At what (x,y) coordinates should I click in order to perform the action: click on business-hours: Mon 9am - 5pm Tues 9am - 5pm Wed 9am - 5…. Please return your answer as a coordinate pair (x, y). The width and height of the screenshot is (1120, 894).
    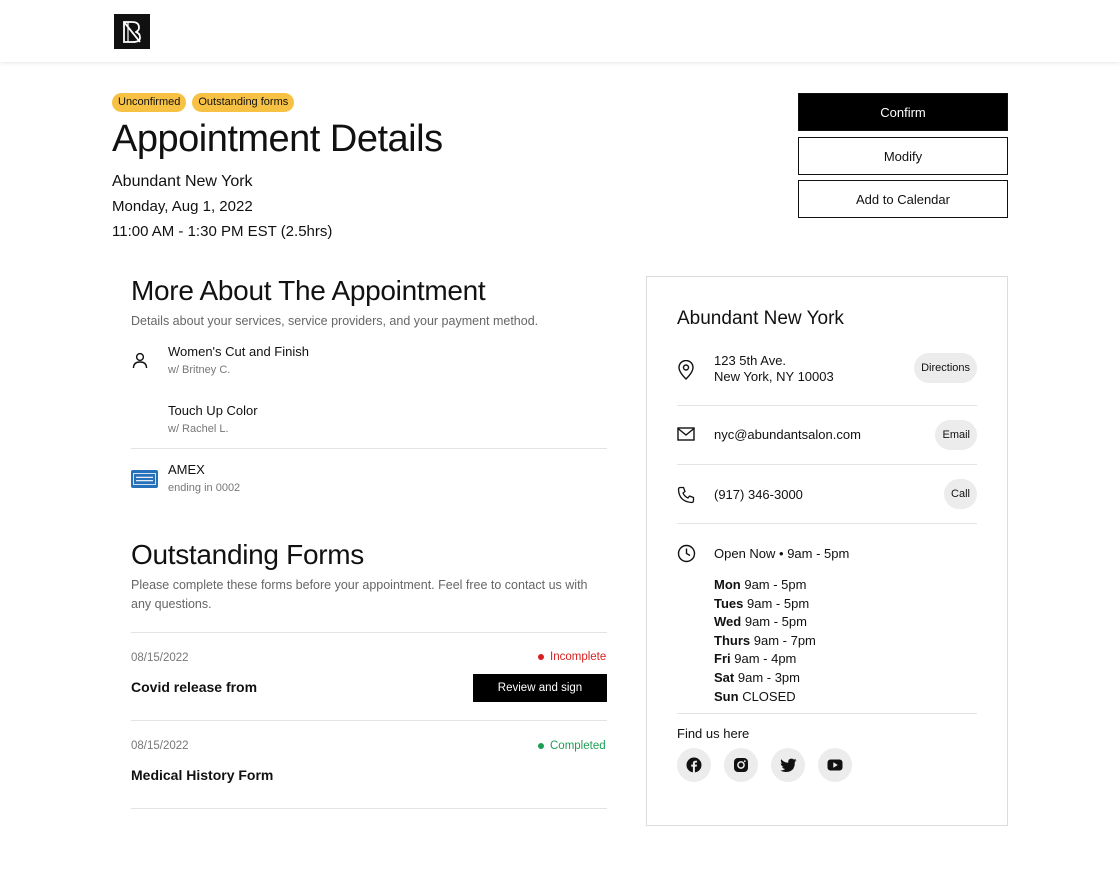
    Looking at the image, I should click on (765, 641).